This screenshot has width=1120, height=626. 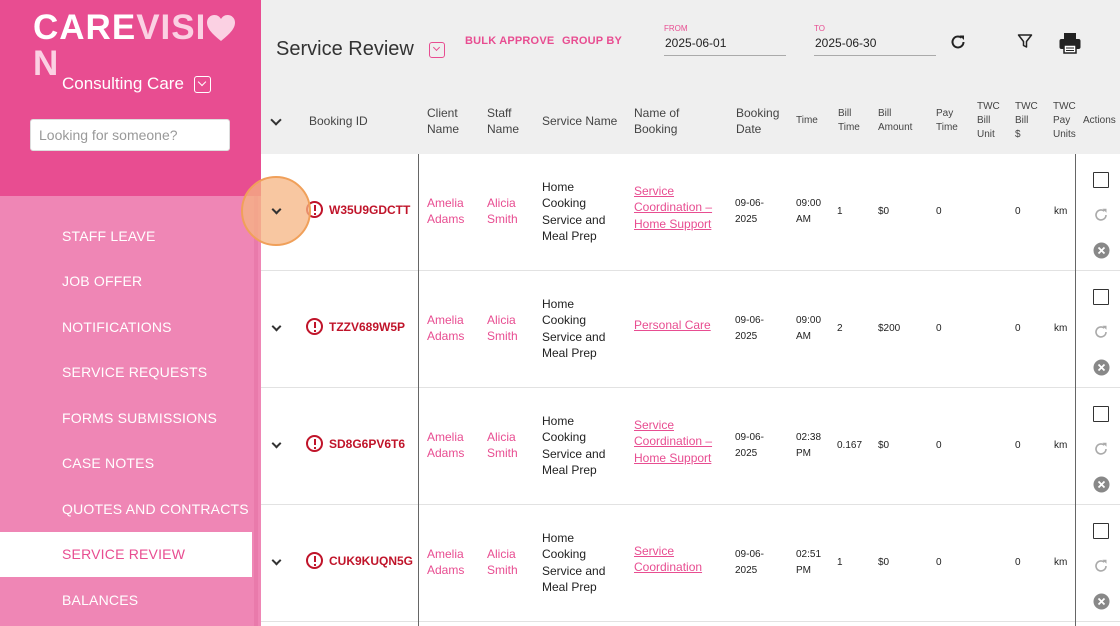 I want to click on text-line: 09:00, so click(x=809, y=320).